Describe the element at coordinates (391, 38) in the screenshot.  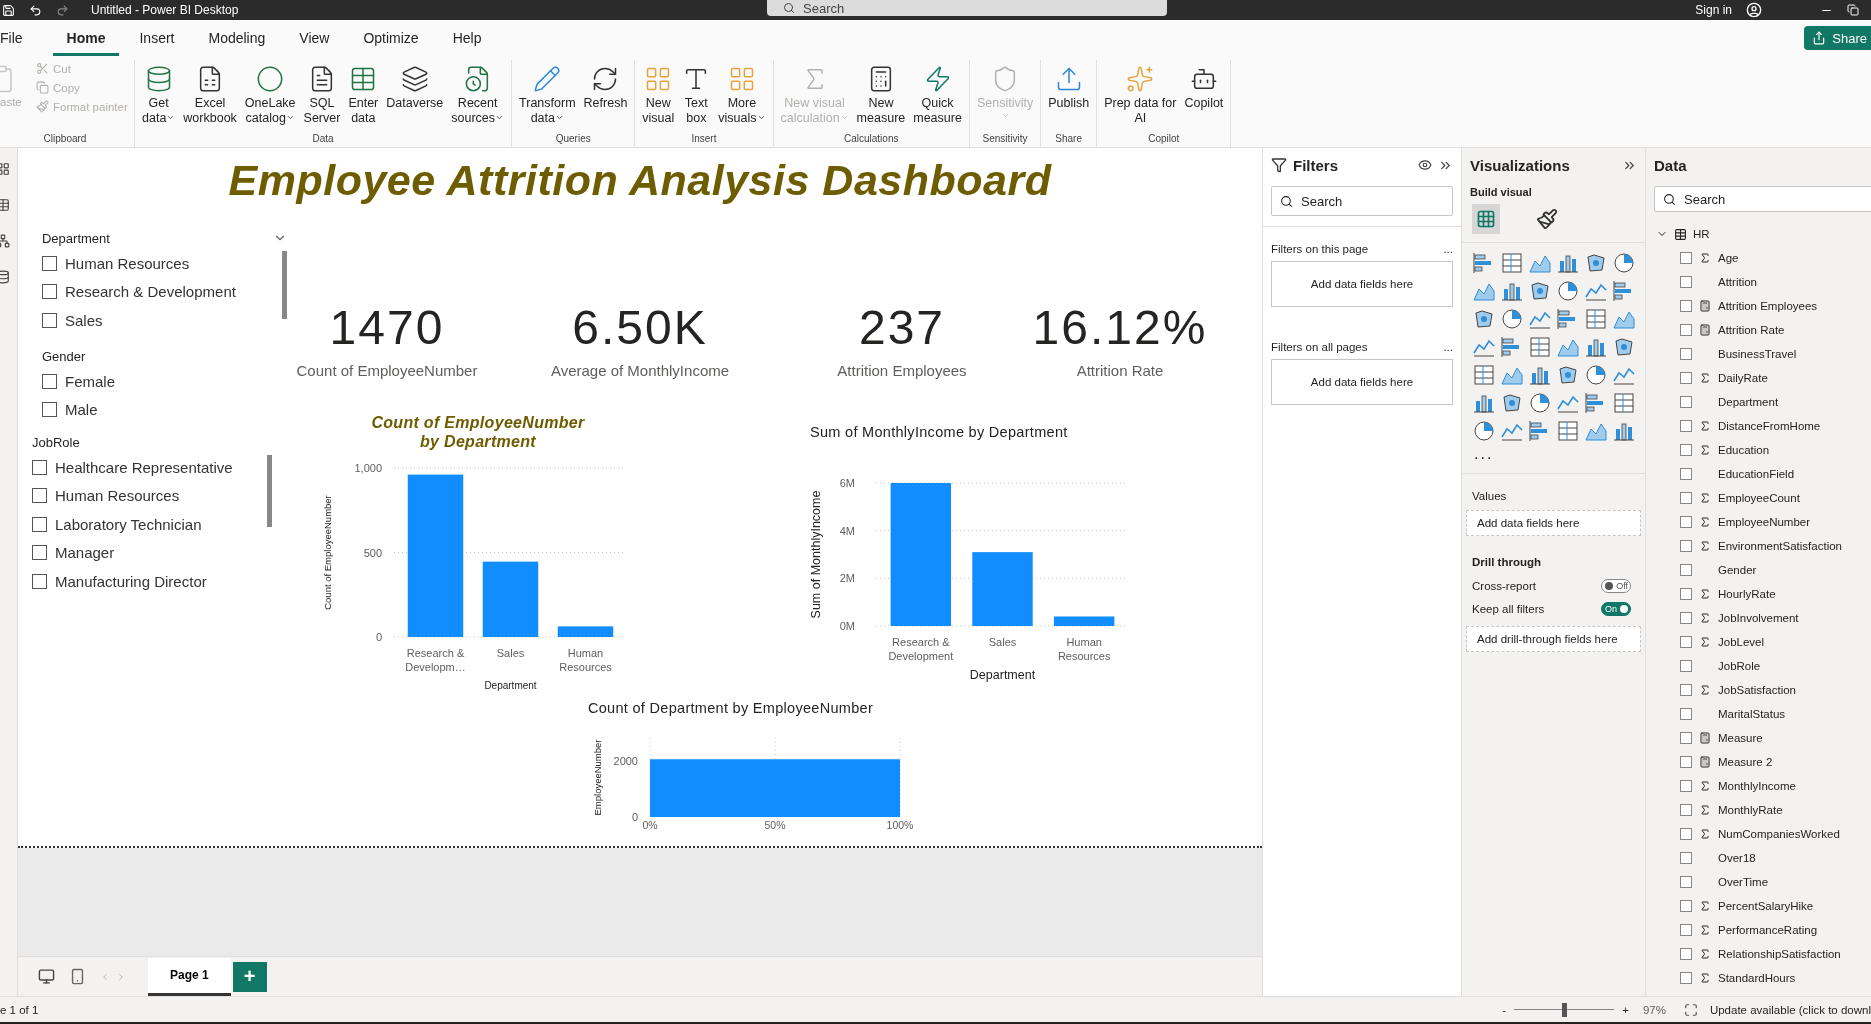
I see `menu-tab: Optimize` at that location.